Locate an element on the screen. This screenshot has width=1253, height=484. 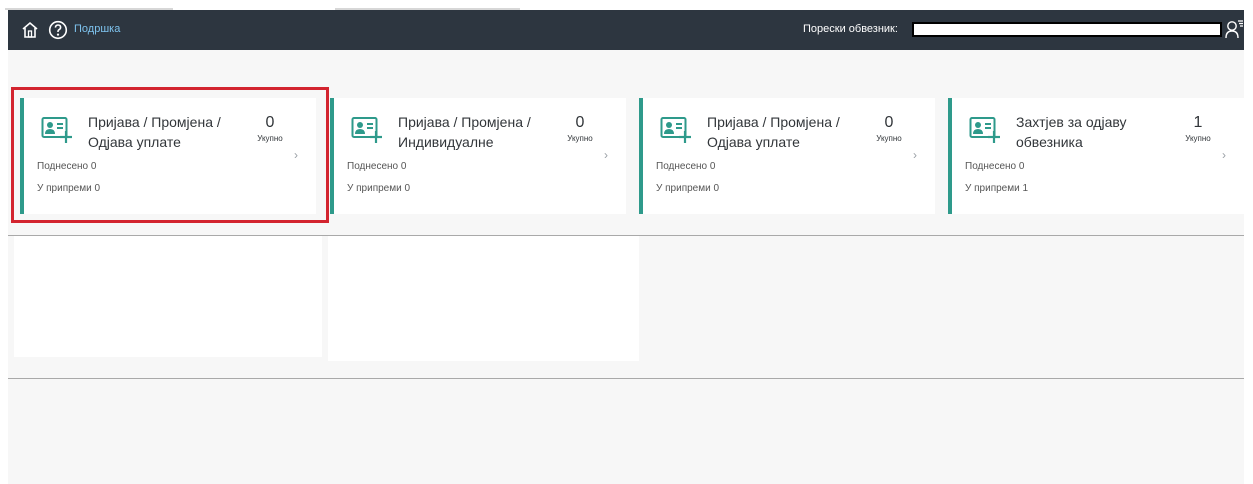
tile-title: Пријава / Промјена / Индивидуалне is located at coordinates (464, 132).